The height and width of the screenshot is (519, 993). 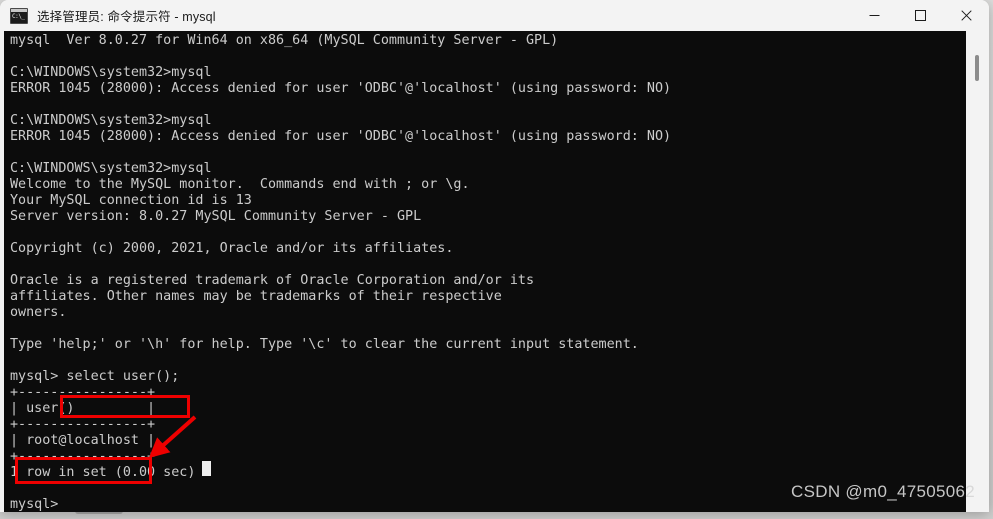 What do you see at coordinates (494, 15) in the screenshot?
I see `title-bar: 选择管理员: 命令提示符 - mysql` at bounding box center [494, 15].